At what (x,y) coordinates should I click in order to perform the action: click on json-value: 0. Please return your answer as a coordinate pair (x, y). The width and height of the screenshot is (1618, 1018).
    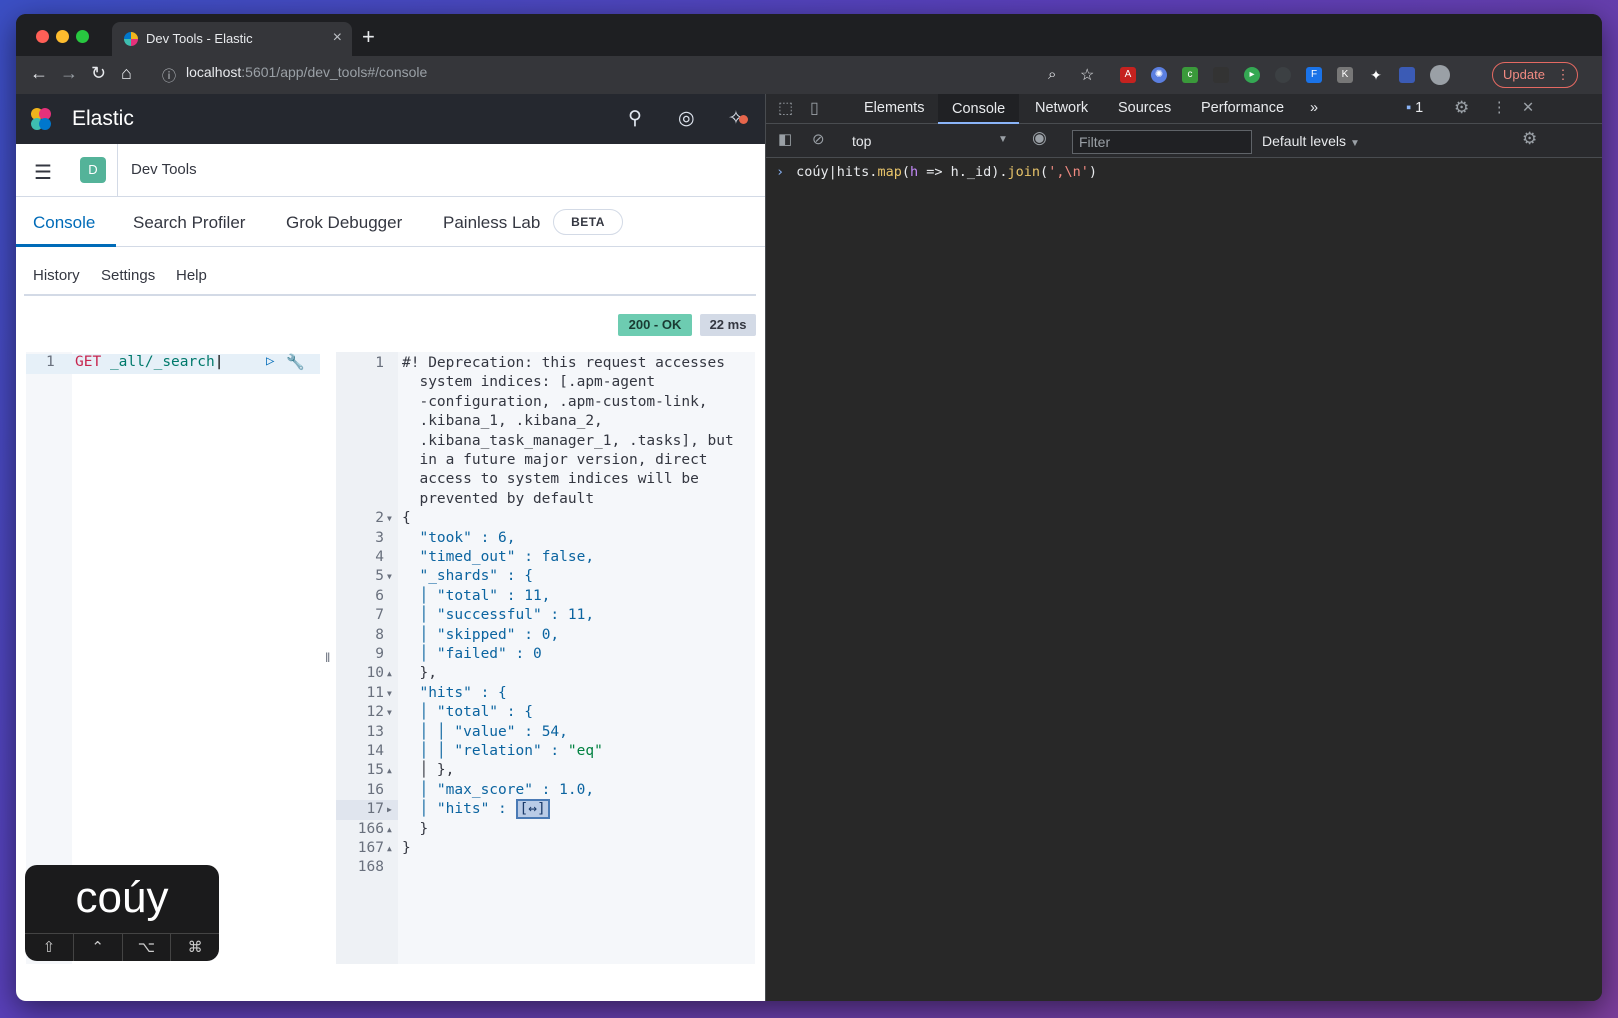
    Looking at the image, I should click on (537, 654).